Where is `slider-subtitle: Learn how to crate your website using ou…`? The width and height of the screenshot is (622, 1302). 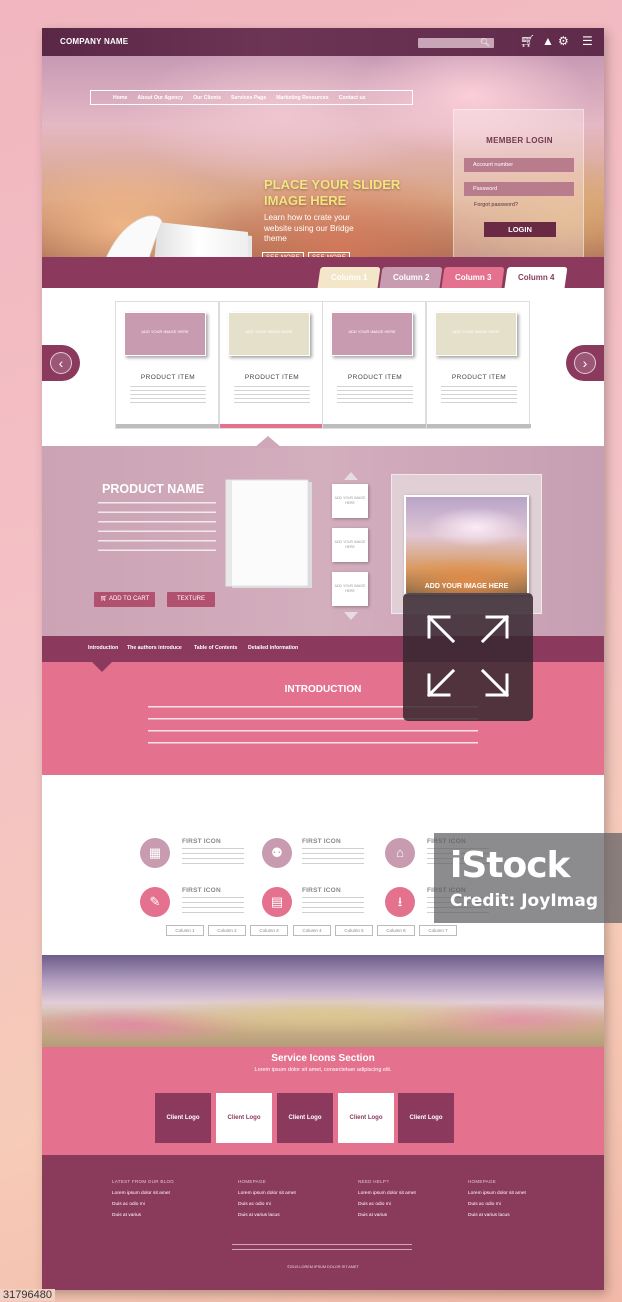
slider-subtitle: Learn how to crate your website using ou… is located at coordinates (309, 228).